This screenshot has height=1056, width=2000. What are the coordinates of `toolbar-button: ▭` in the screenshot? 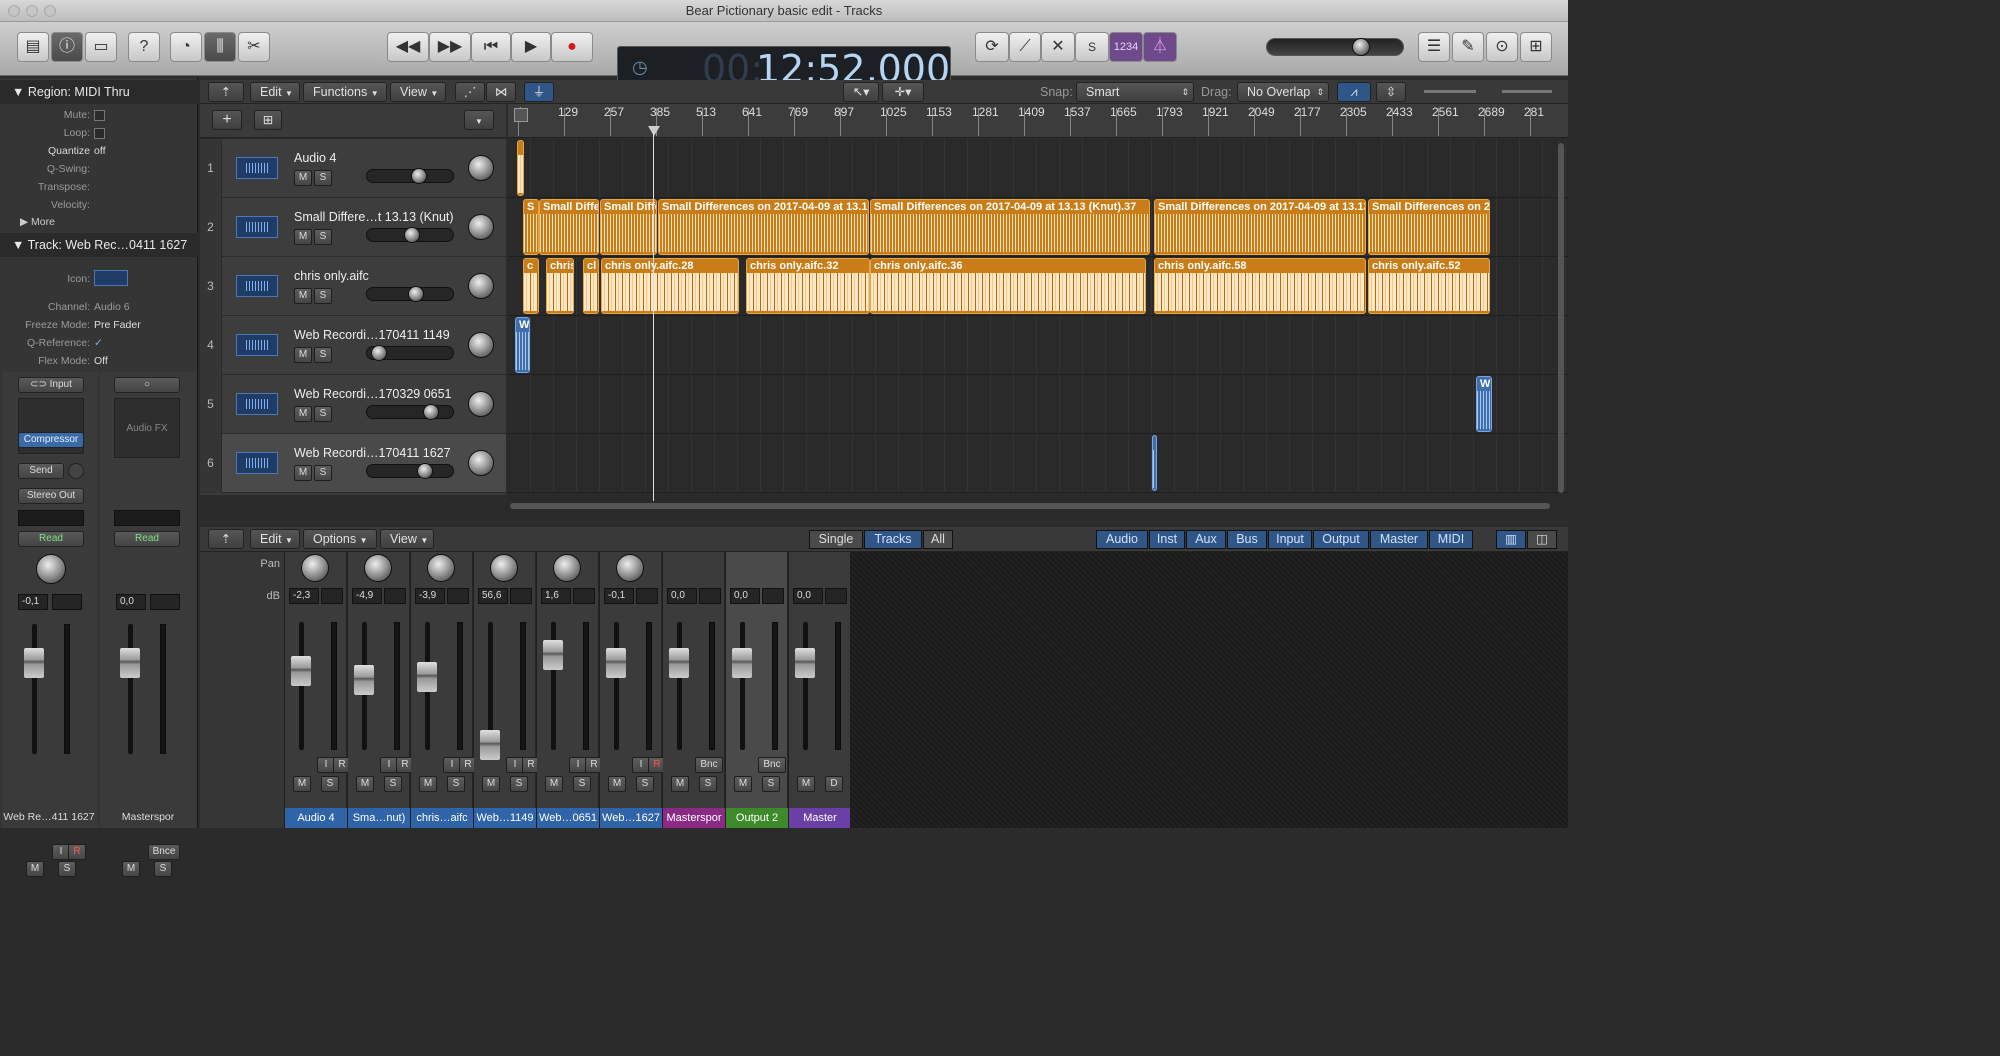 It's located at (101, 47).